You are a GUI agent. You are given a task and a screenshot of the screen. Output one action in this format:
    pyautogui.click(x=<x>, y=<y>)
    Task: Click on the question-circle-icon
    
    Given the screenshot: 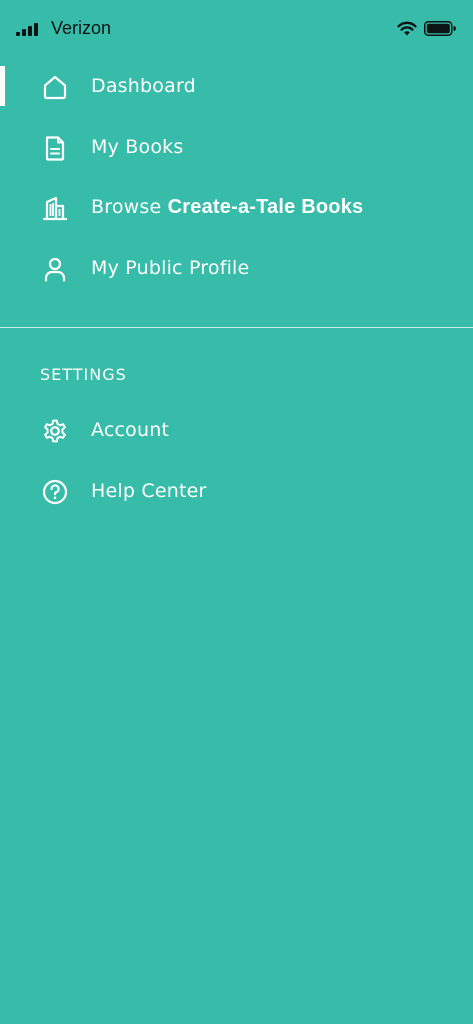 What is the action you would take?
    pyautogui.click(x=55, y=492)
    